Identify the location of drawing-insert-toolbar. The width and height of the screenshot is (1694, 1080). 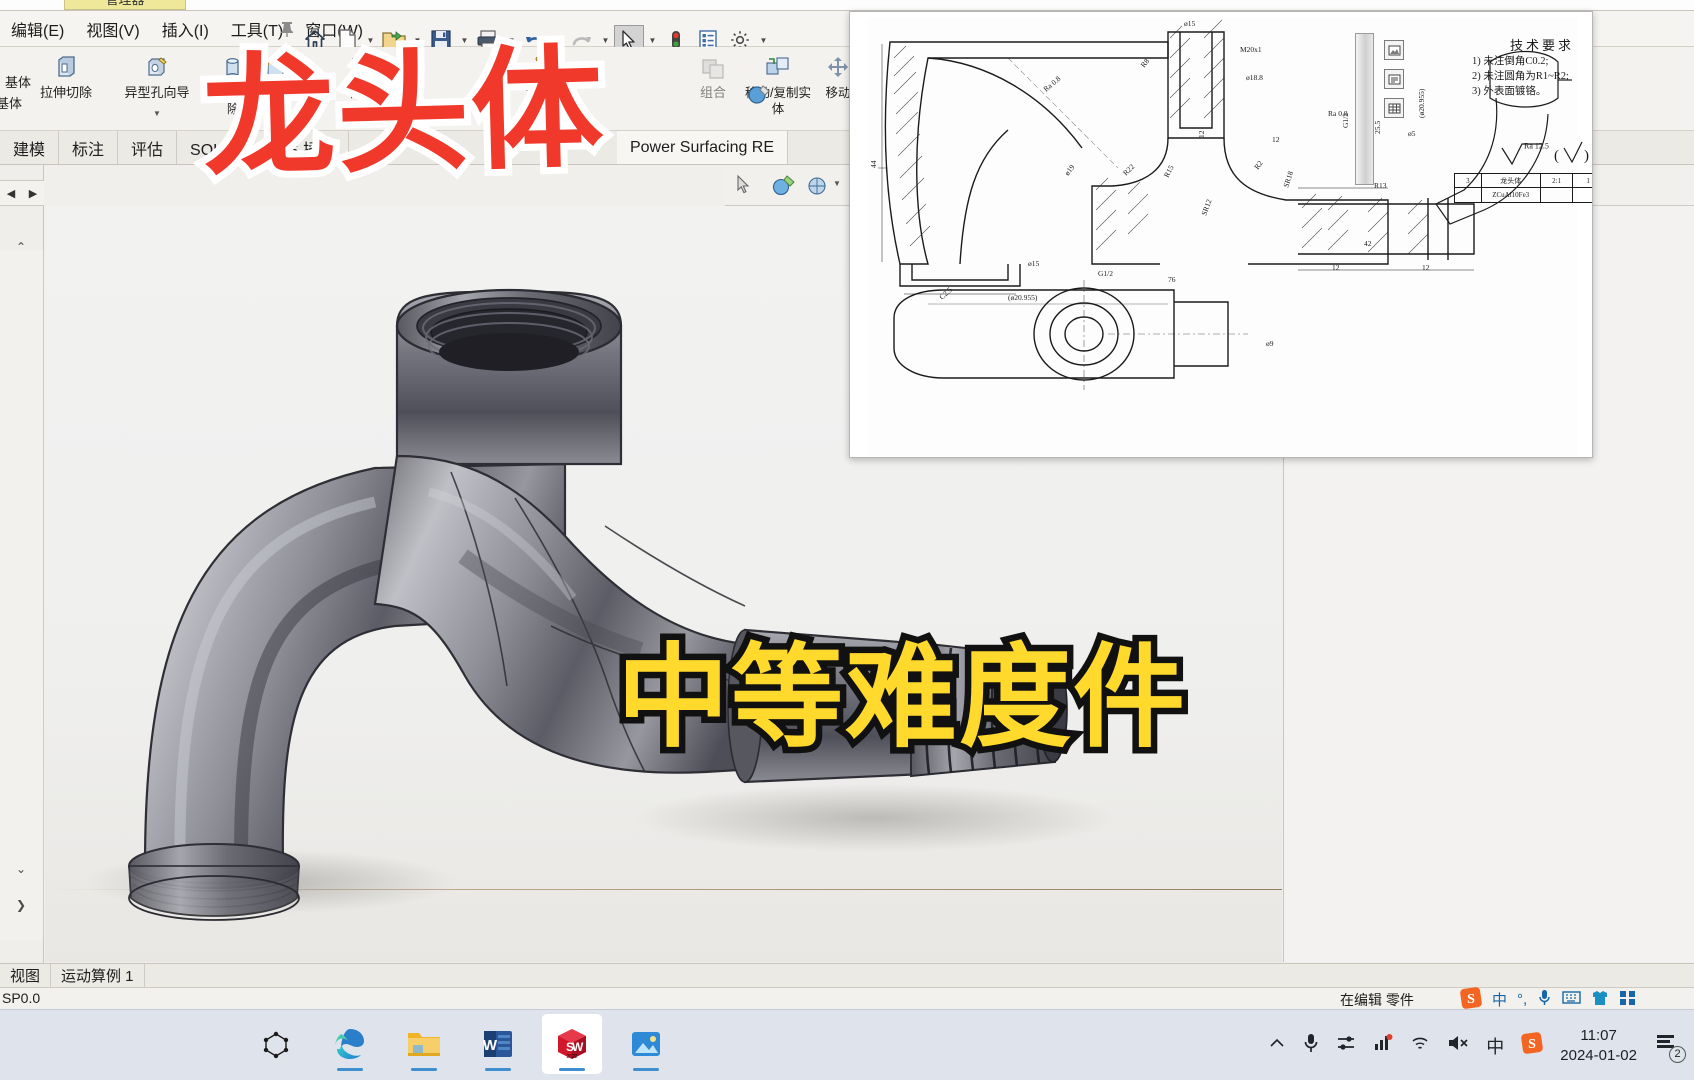
(1395, 83).